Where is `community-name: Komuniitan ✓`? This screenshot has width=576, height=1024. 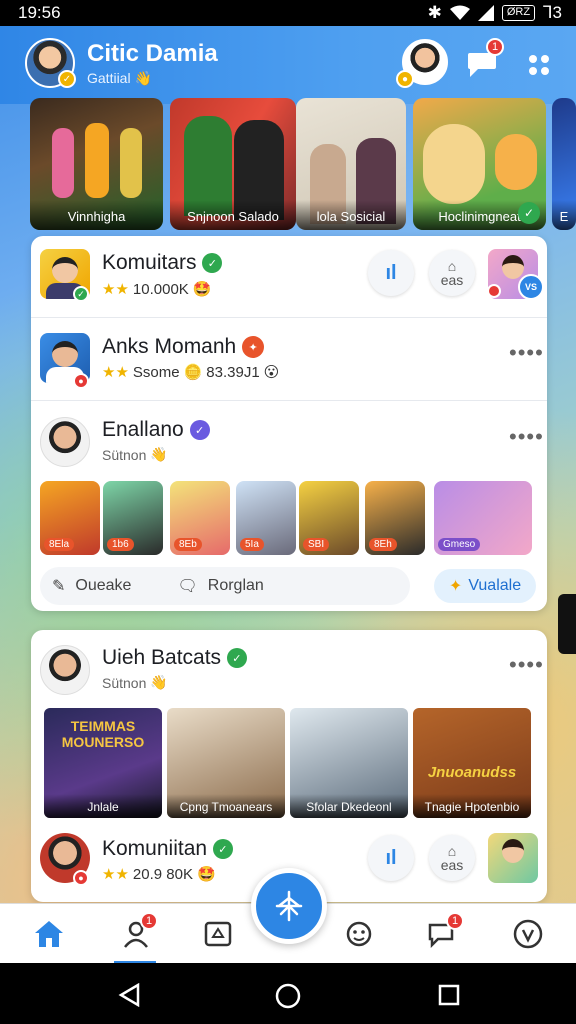
community-name: Komuniitan ✓ is located at coordinates (167, 849).